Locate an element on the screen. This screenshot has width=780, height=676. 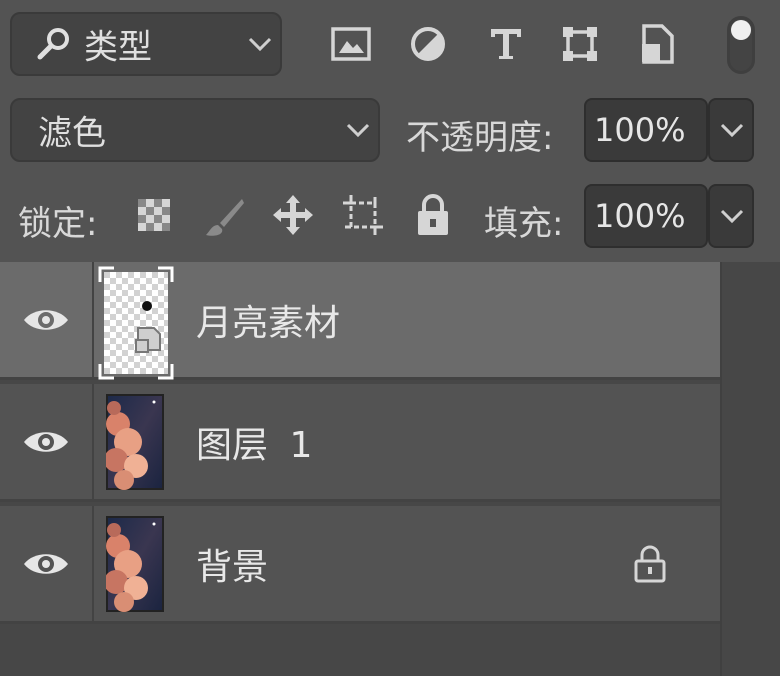
lock-artboard-icon is located at coordinates (363, 215).